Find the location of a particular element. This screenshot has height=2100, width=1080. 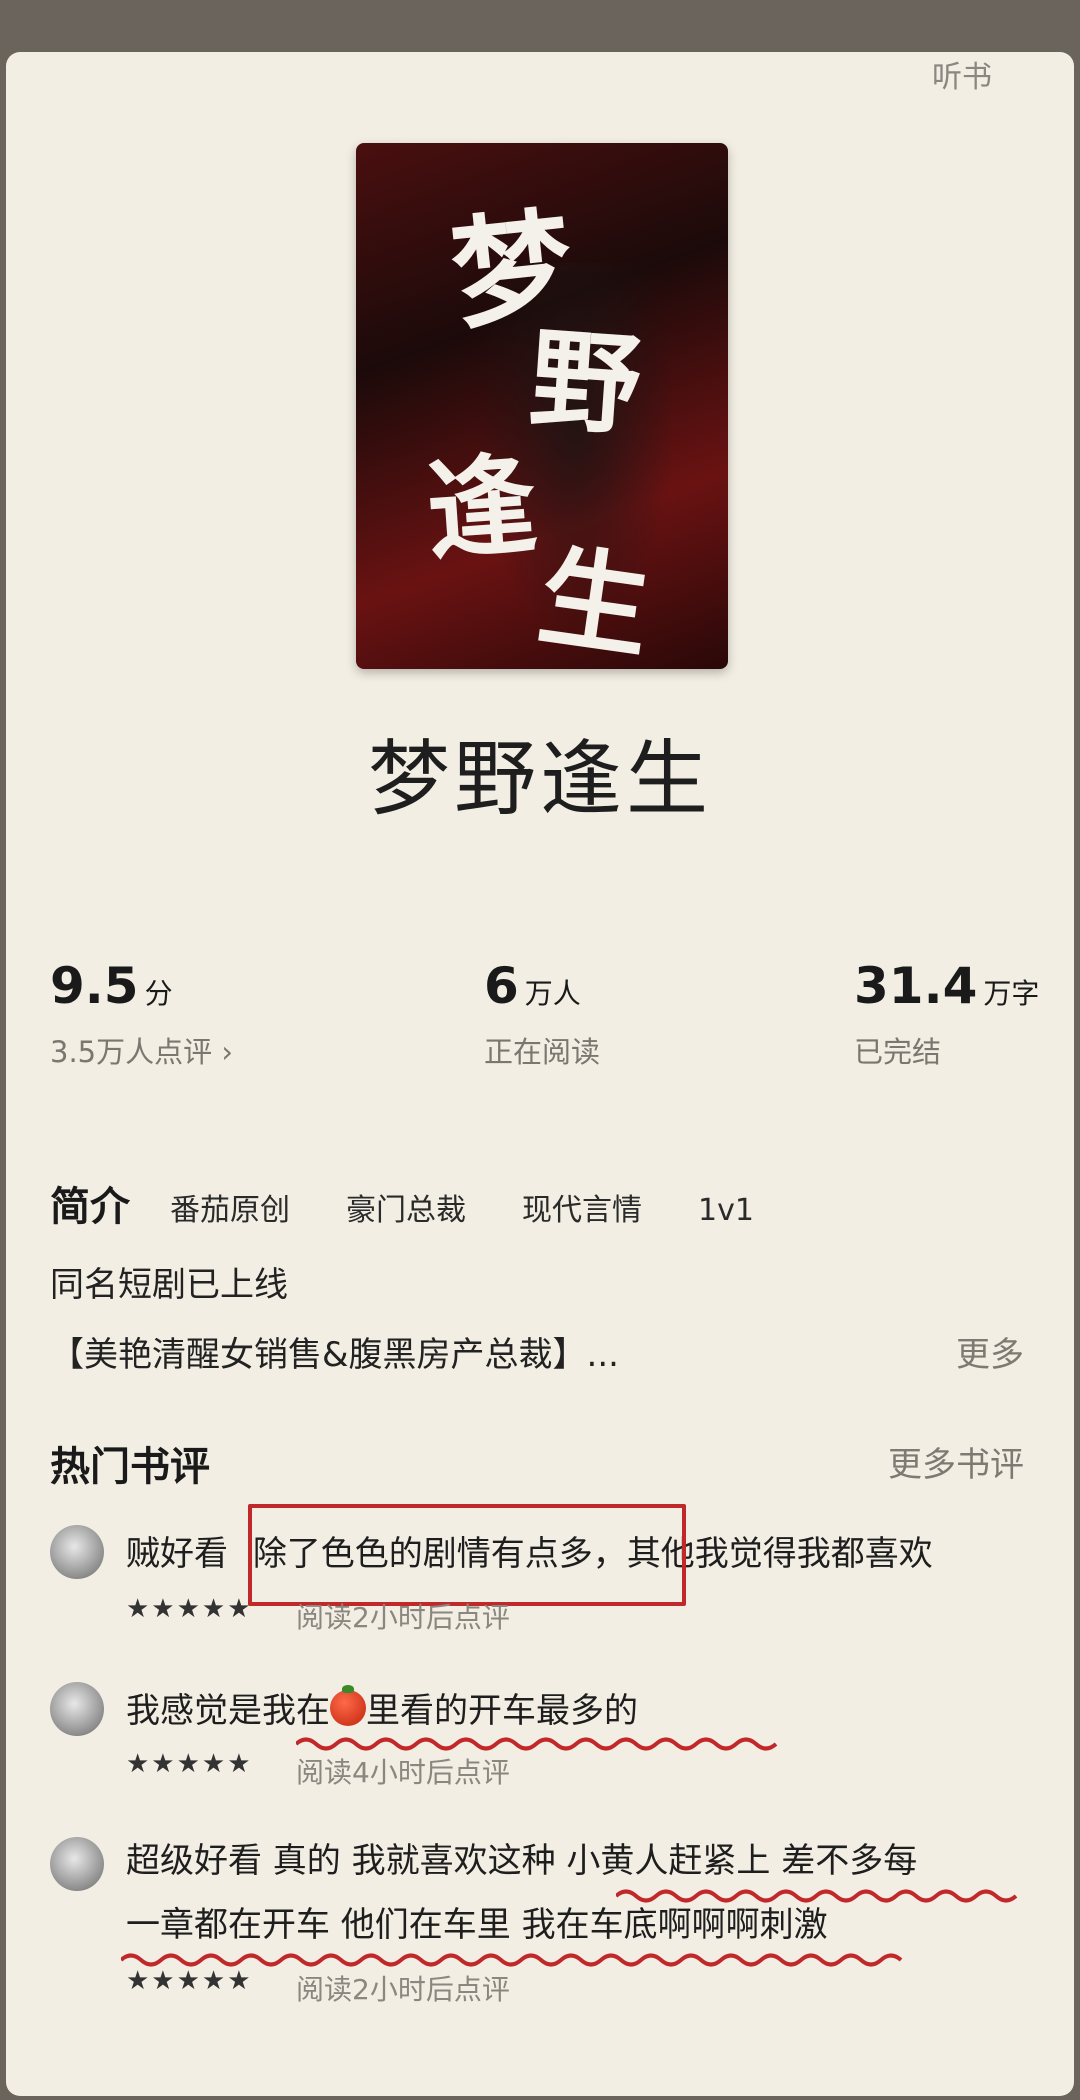

tag-label: 1v1 is located at coordinates (726, 1210).